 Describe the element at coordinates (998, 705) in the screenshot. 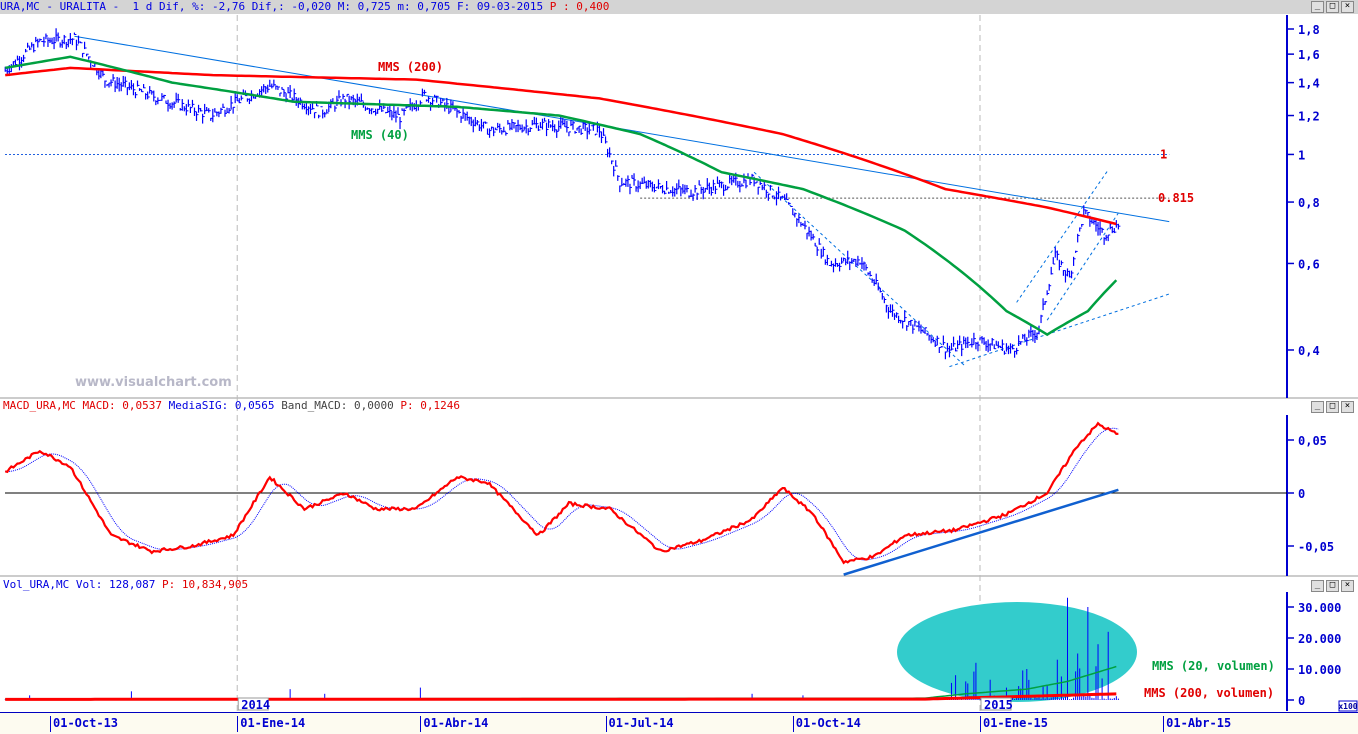

I see `year-label: 2015` at that location.